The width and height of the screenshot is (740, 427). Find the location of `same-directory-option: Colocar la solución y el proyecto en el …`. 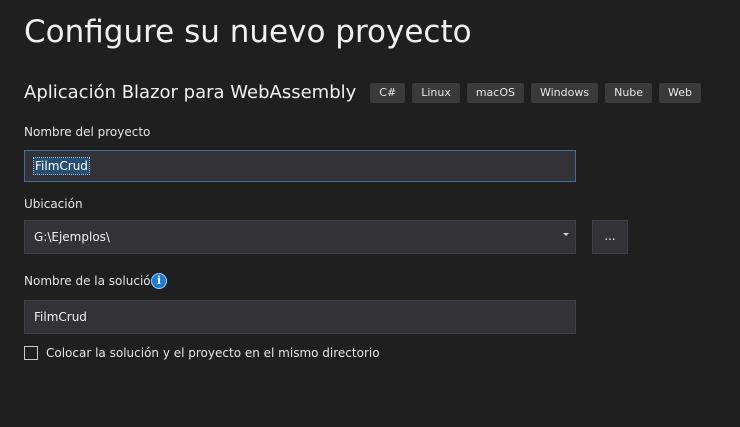

same-directory-option: Colocar la solución y el proyecto en el … is located at coordinates (202, 353).